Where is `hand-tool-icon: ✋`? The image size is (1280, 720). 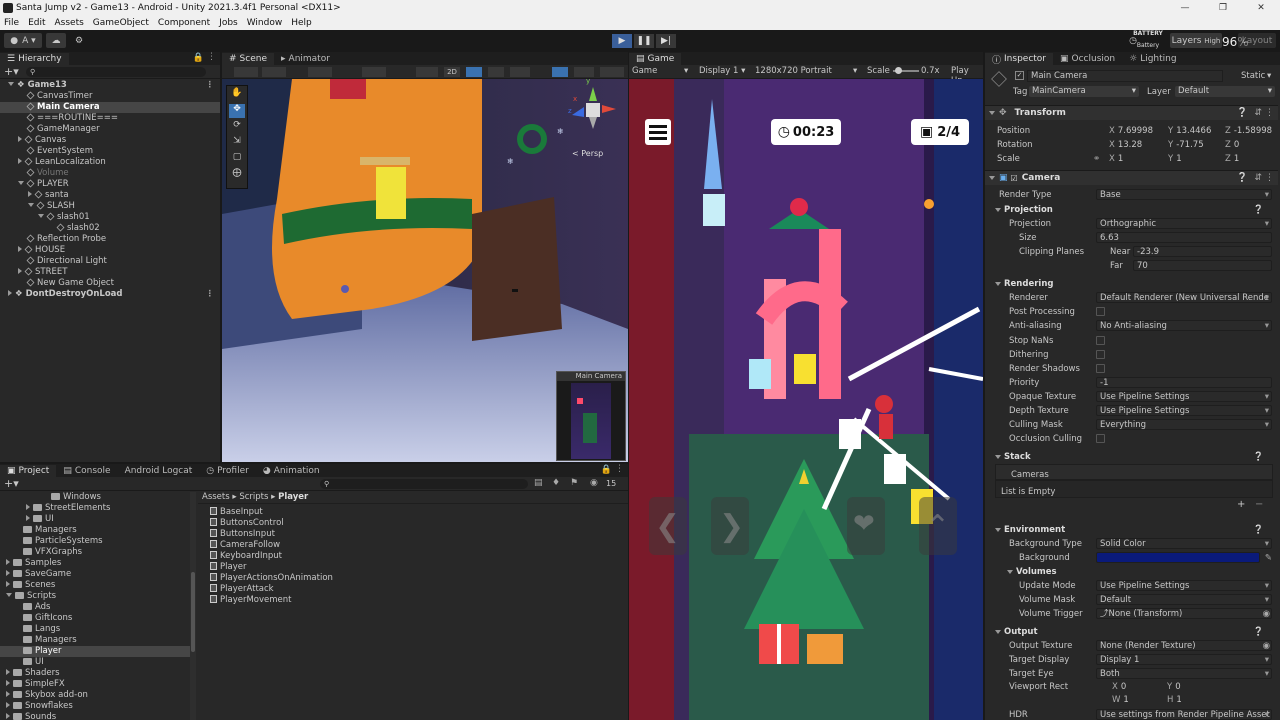 hand-tool-icon: ✋ is located at coordinates (237, 95).